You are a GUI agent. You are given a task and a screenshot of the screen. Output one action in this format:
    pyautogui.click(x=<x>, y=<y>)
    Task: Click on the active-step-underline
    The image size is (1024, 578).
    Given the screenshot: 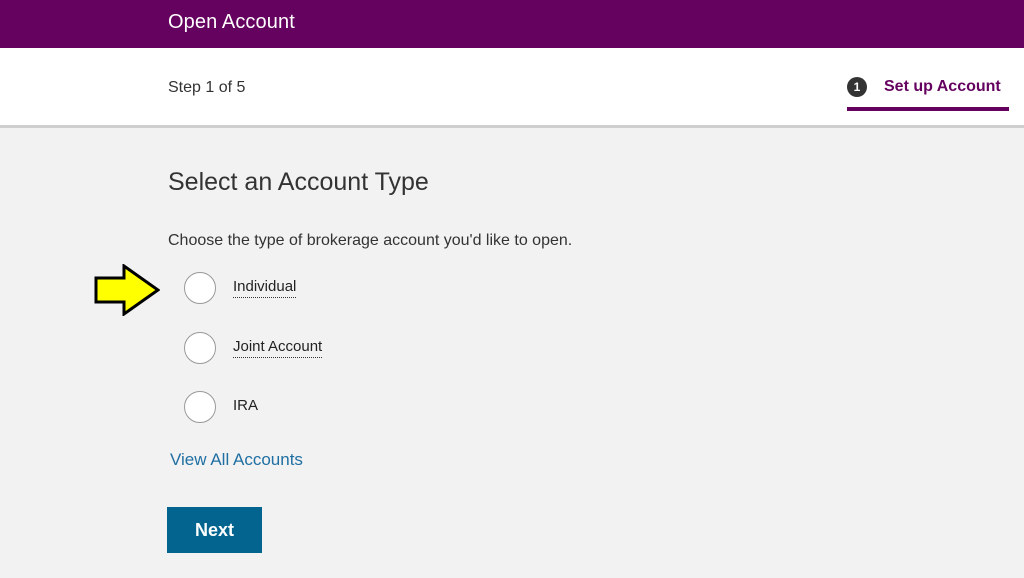 What is the action you would take?
    pyautogui.click(x=928, y=109)
    